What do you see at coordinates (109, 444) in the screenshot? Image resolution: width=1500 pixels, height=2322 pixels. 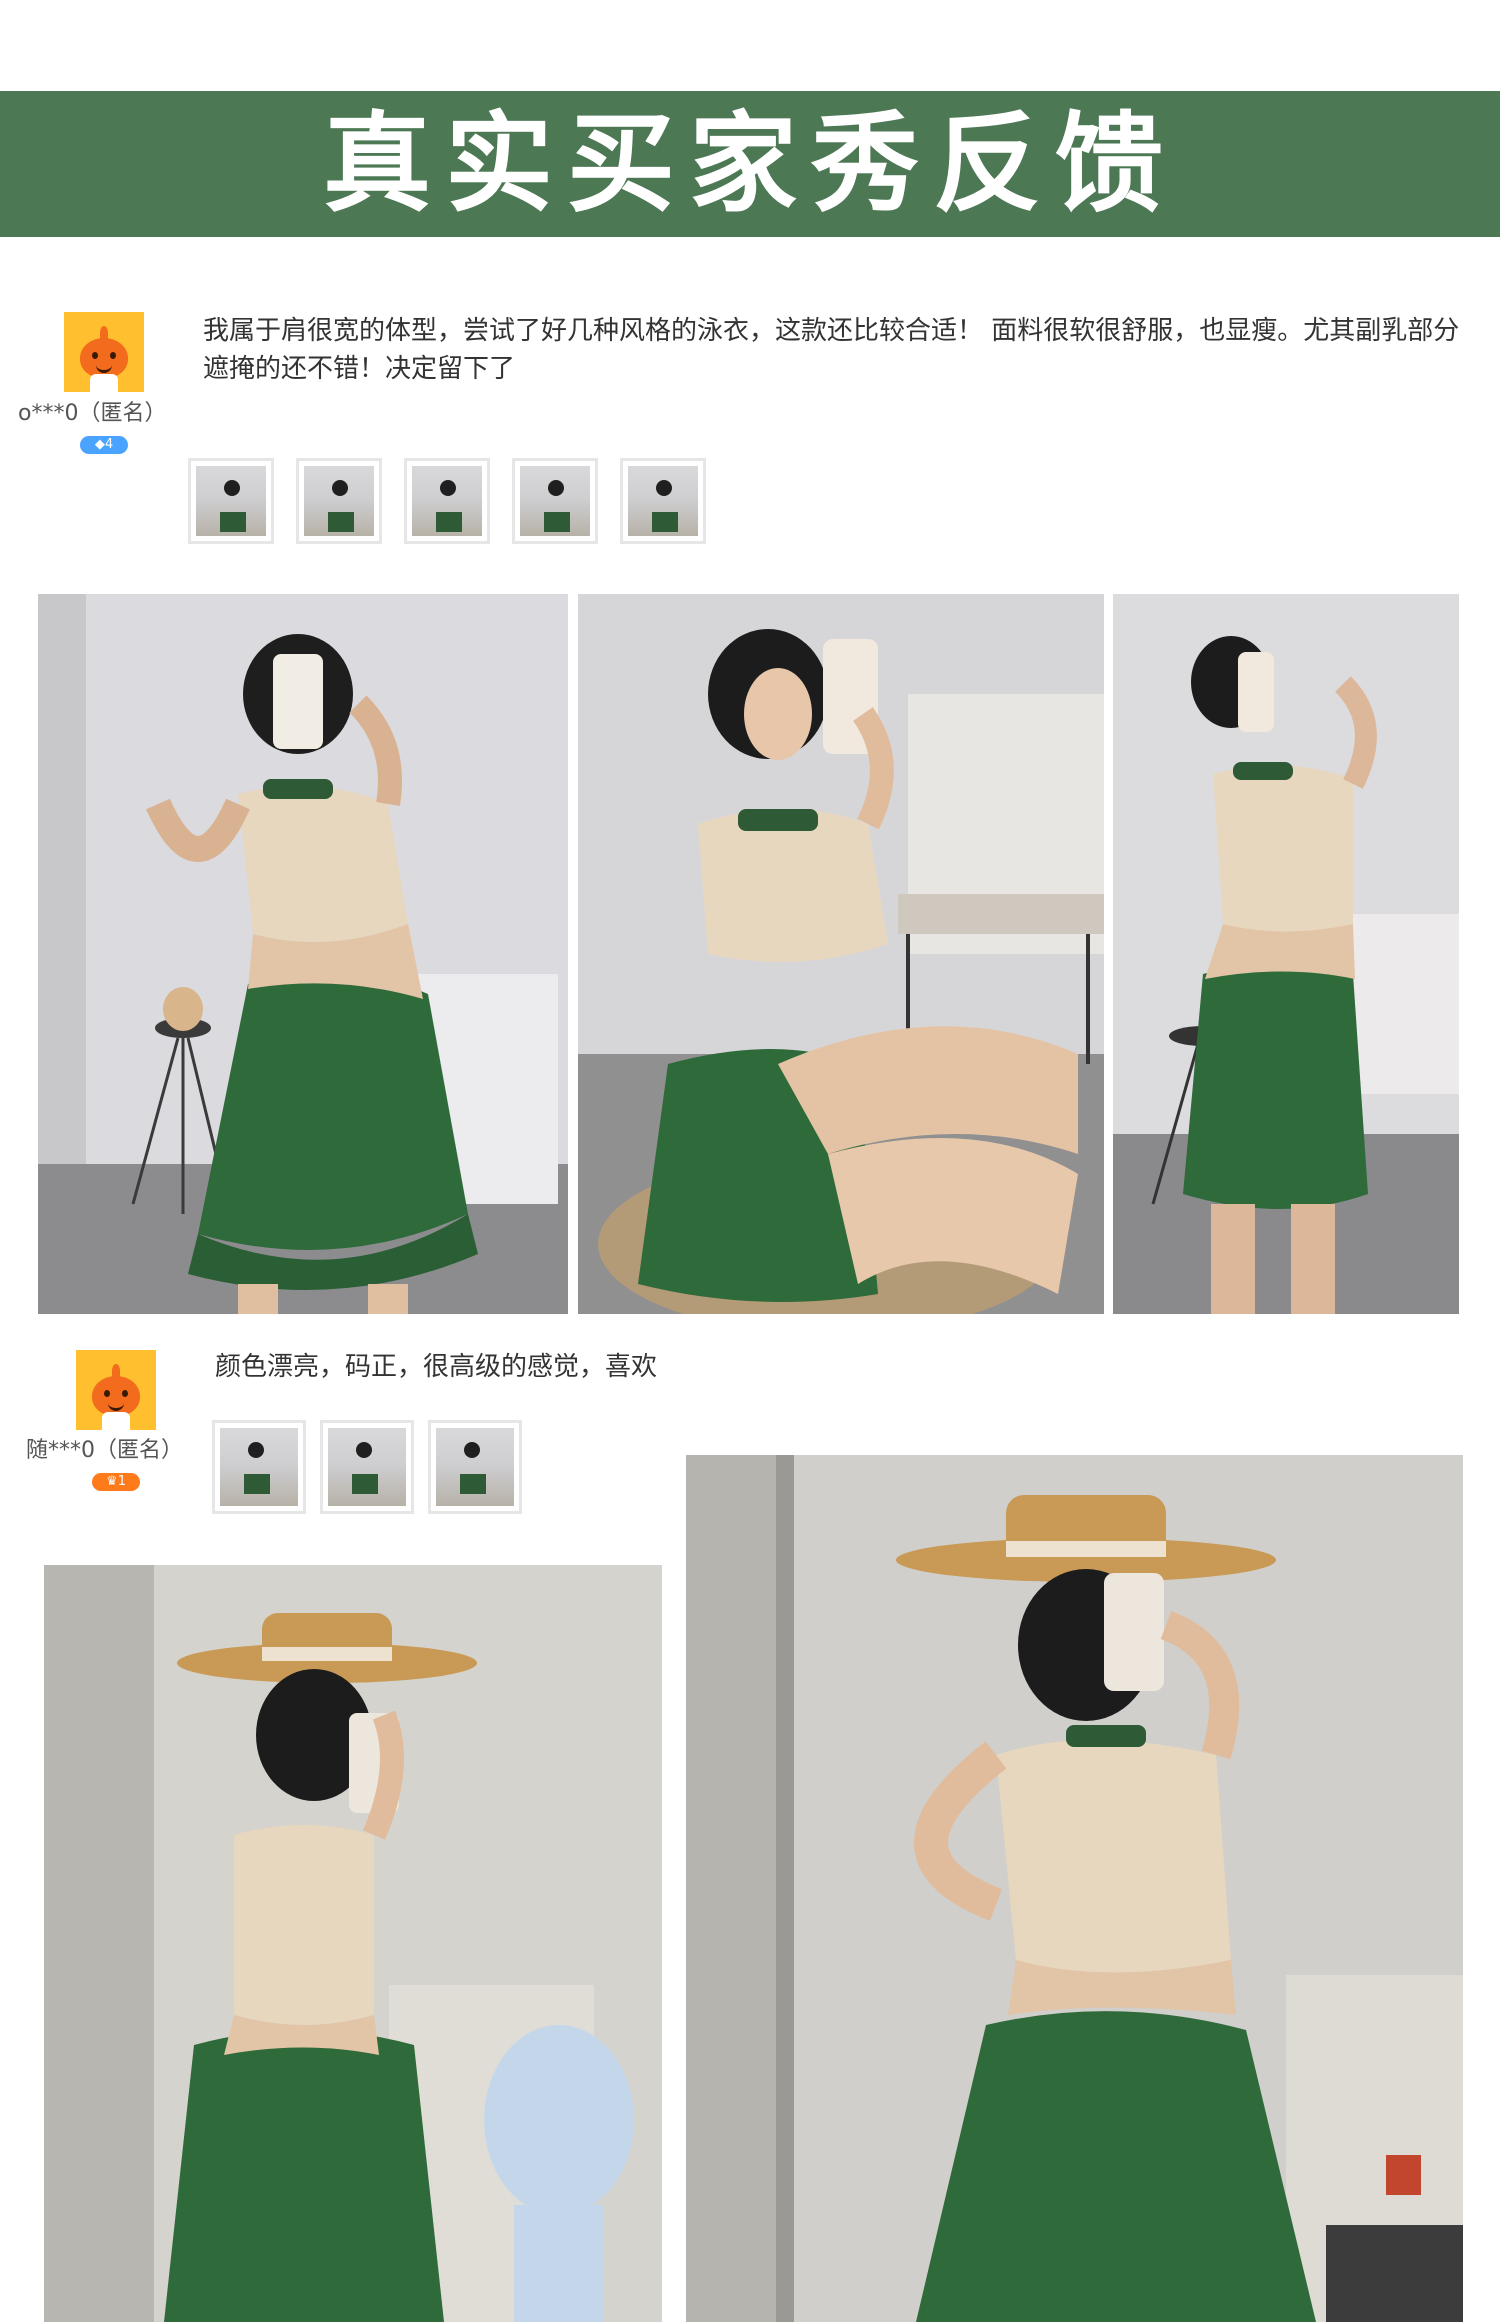 I see `vip-level: 4` at bounding box center [109, 444].